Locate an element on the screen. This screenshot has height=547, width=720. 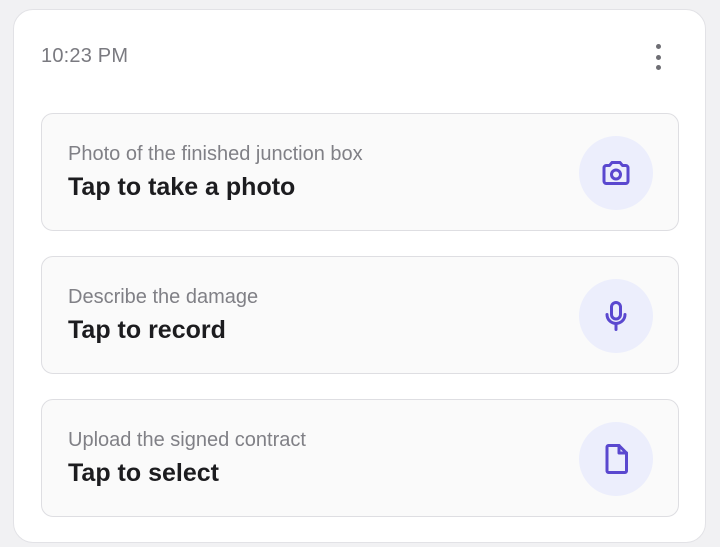
document-icon is located at coordinates (616, 459).